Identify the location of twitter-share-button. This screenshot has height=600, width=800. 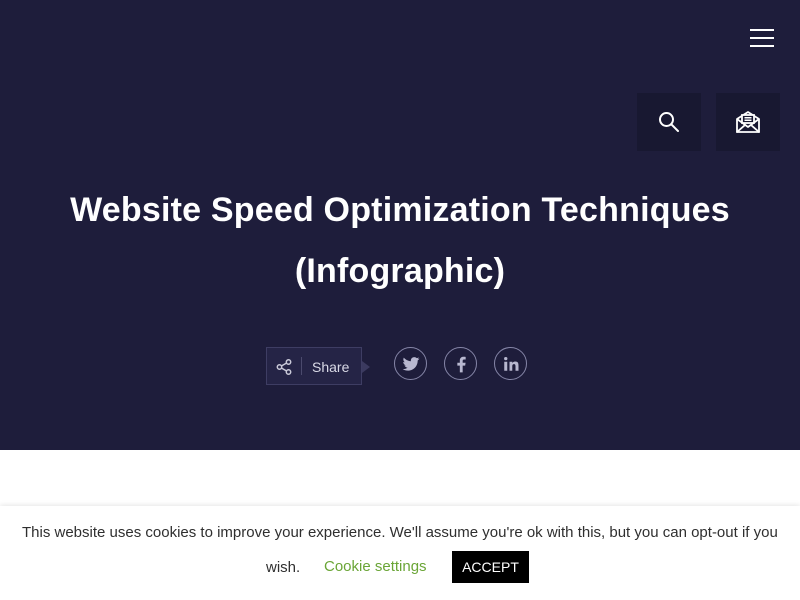
(410, 363).